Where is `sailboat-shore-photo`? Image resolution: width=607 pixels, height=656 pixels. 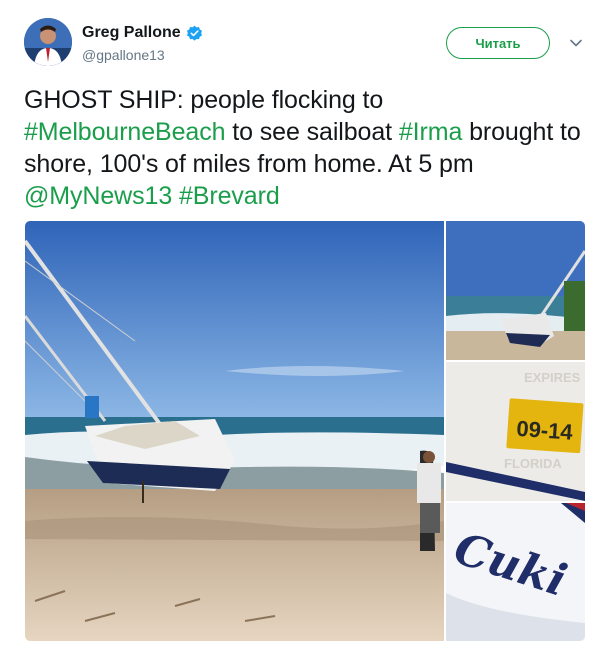
sailboat-shore-photo is located at coordinates (515, 290).